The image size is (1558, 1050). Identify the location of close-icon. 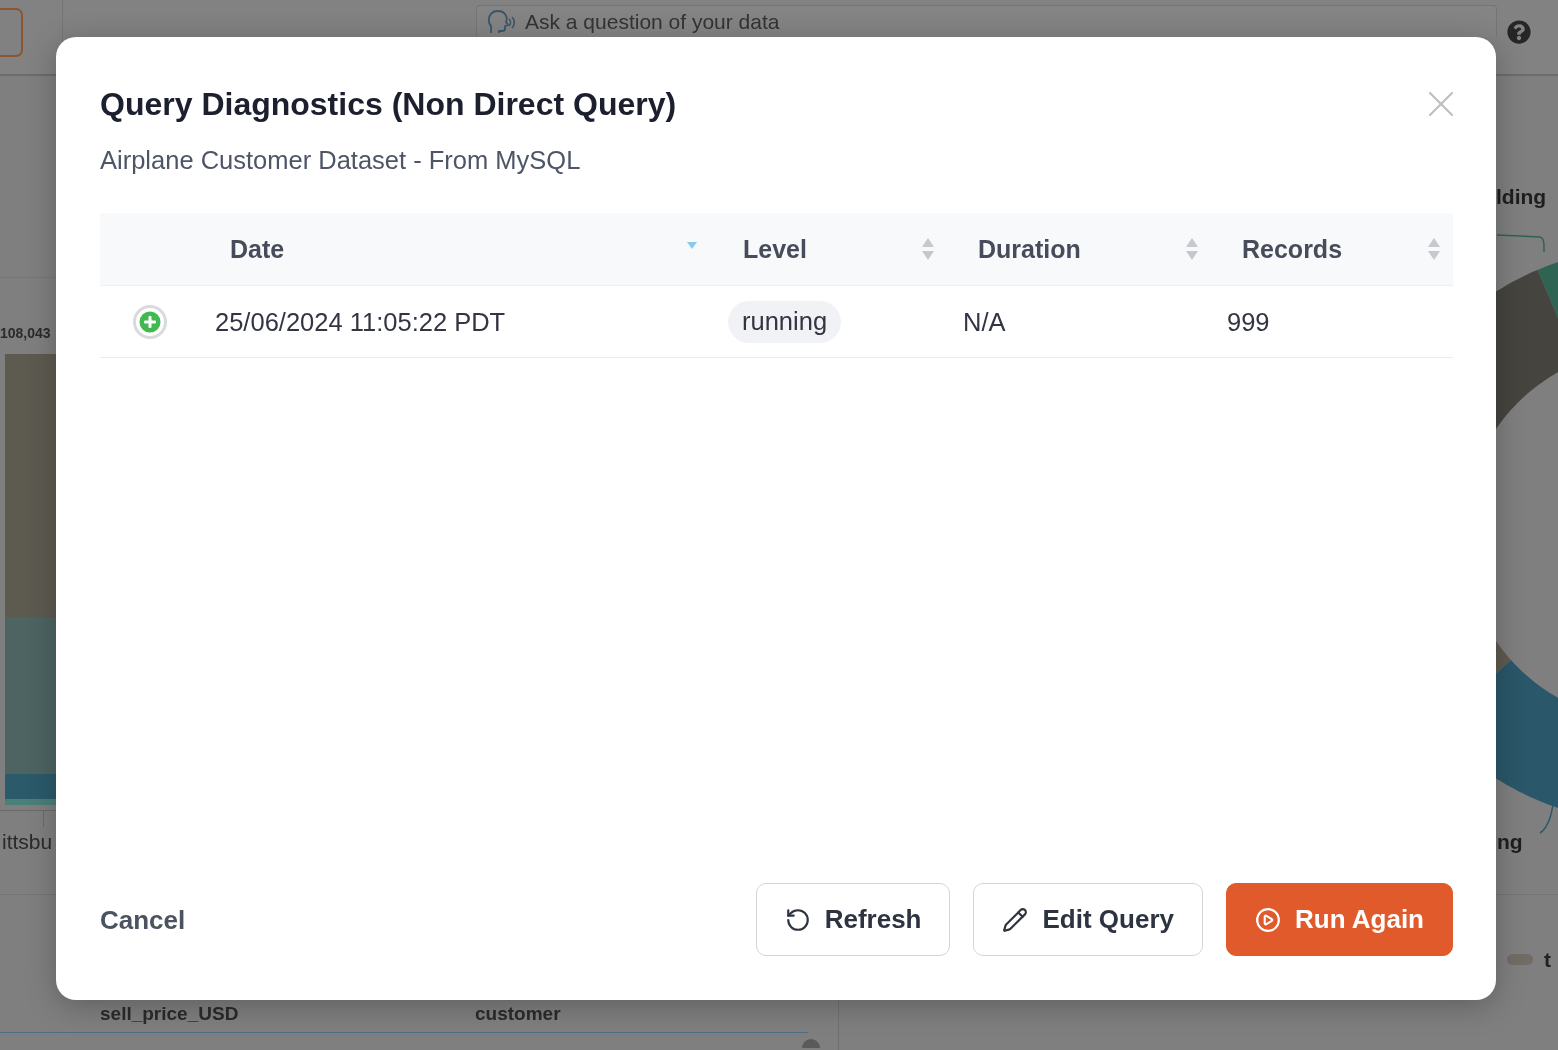
(1441, 104).